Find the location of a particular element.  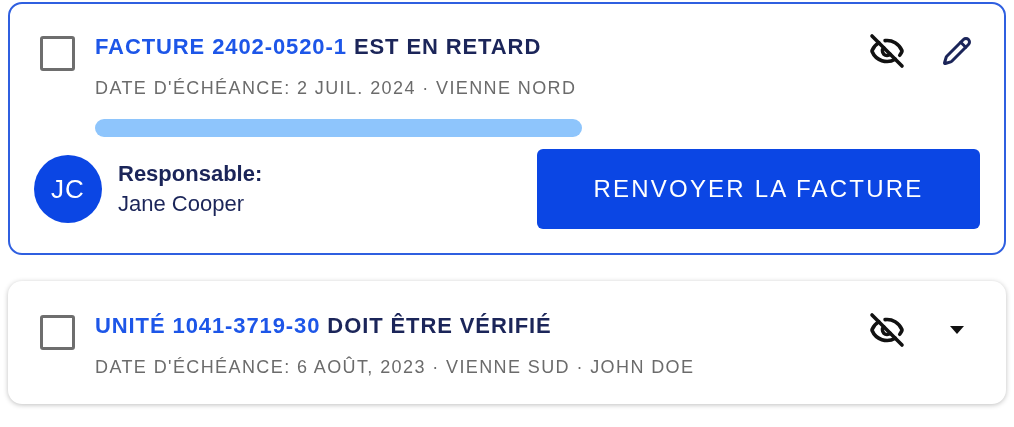

task-title: UNITÉ 1041-3719-30 DOIT ÊTRE VÉRIFIÉ is located at coordinates (324, 326).